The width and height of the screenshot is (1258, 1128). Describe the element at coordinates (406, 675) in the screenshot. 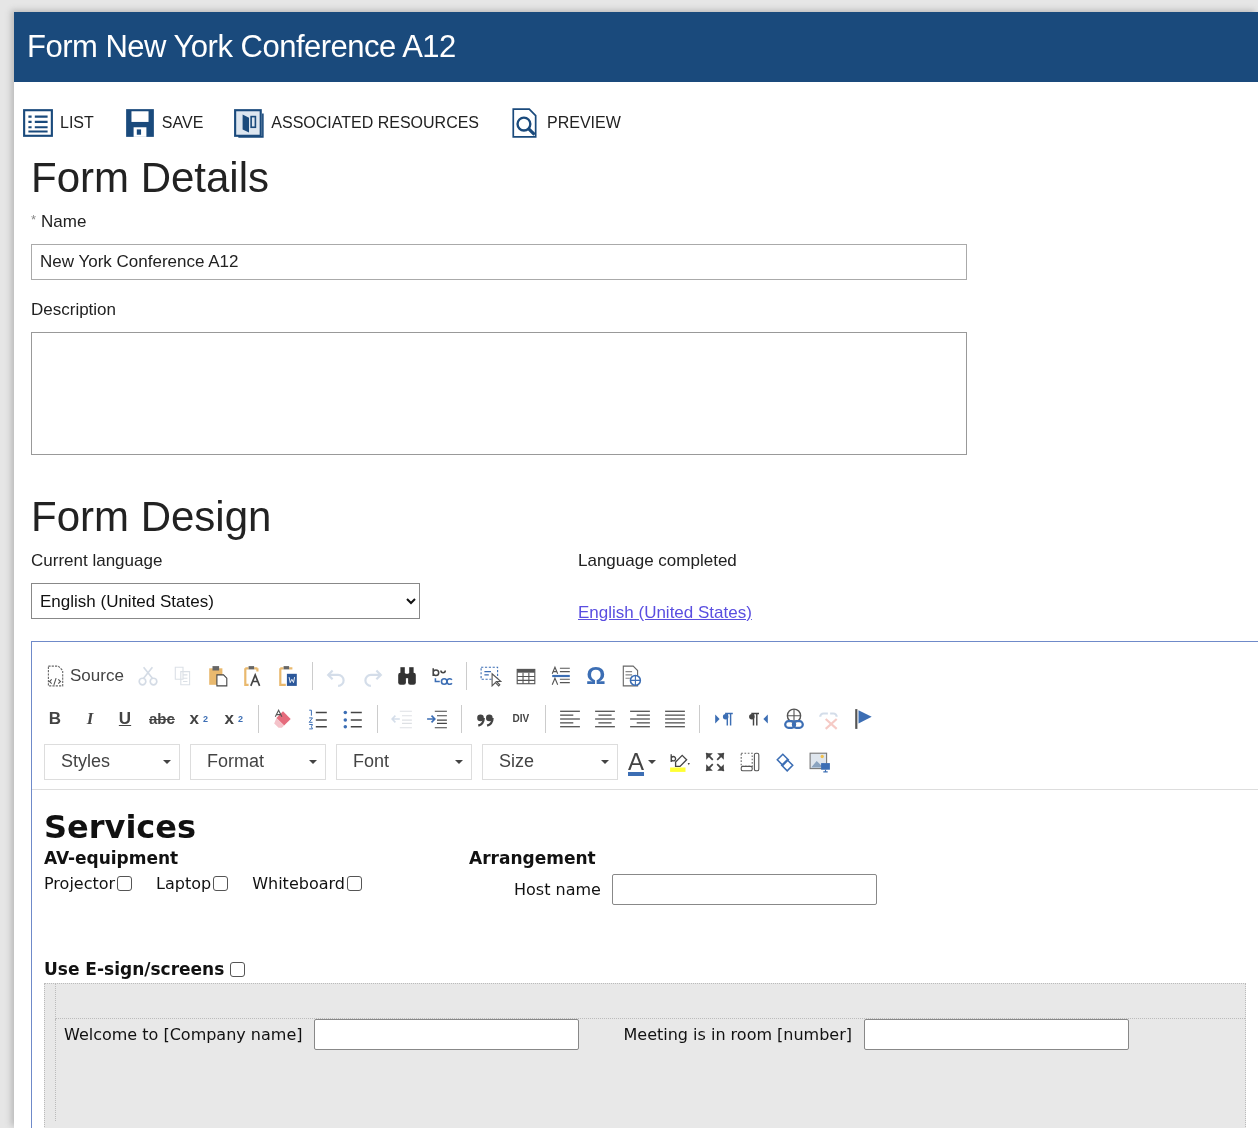

I see `binoculars-icon` at that location.